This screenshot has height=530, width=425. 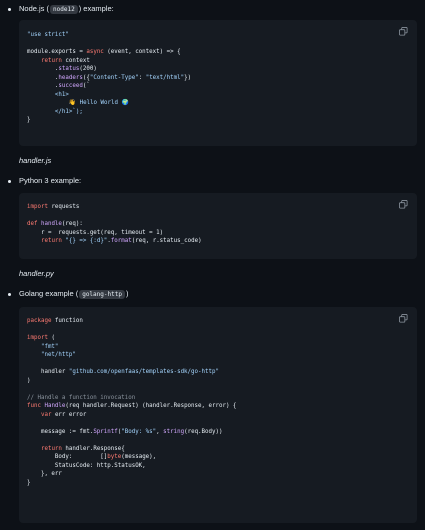 What do you see at coordinates (48, 372) in the screenshot?
I see `code-token: handler` at bounding box center [48, 372].